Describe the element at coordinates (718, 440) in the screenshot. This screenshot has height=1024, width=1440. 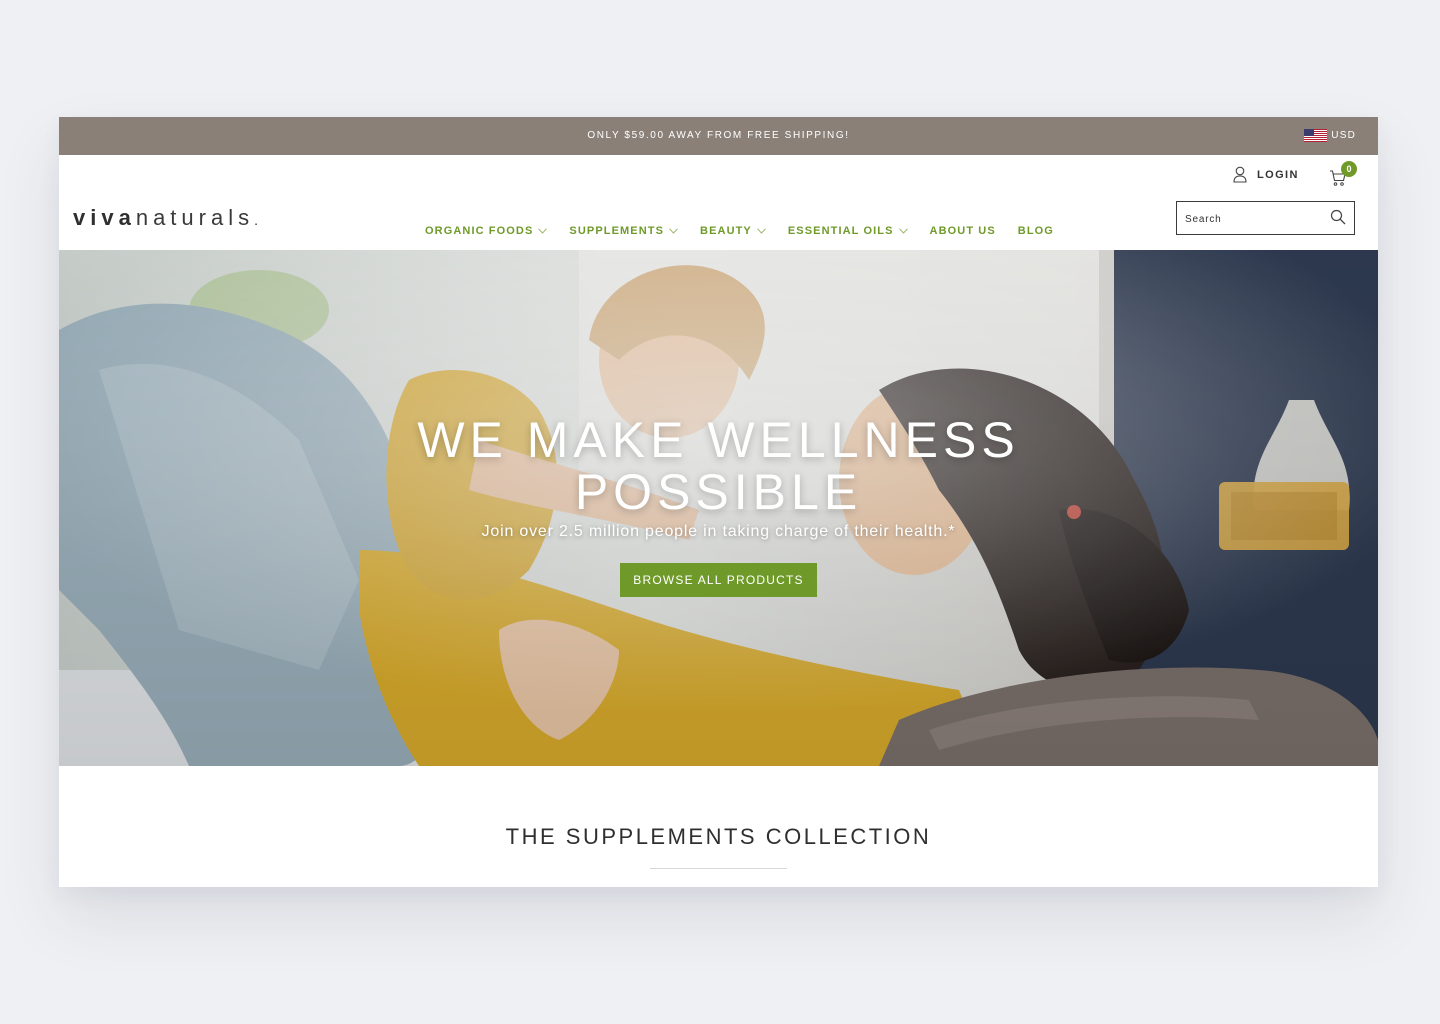
I see `hero-heading-line1: WE MAKE WELLNESS` at that location.